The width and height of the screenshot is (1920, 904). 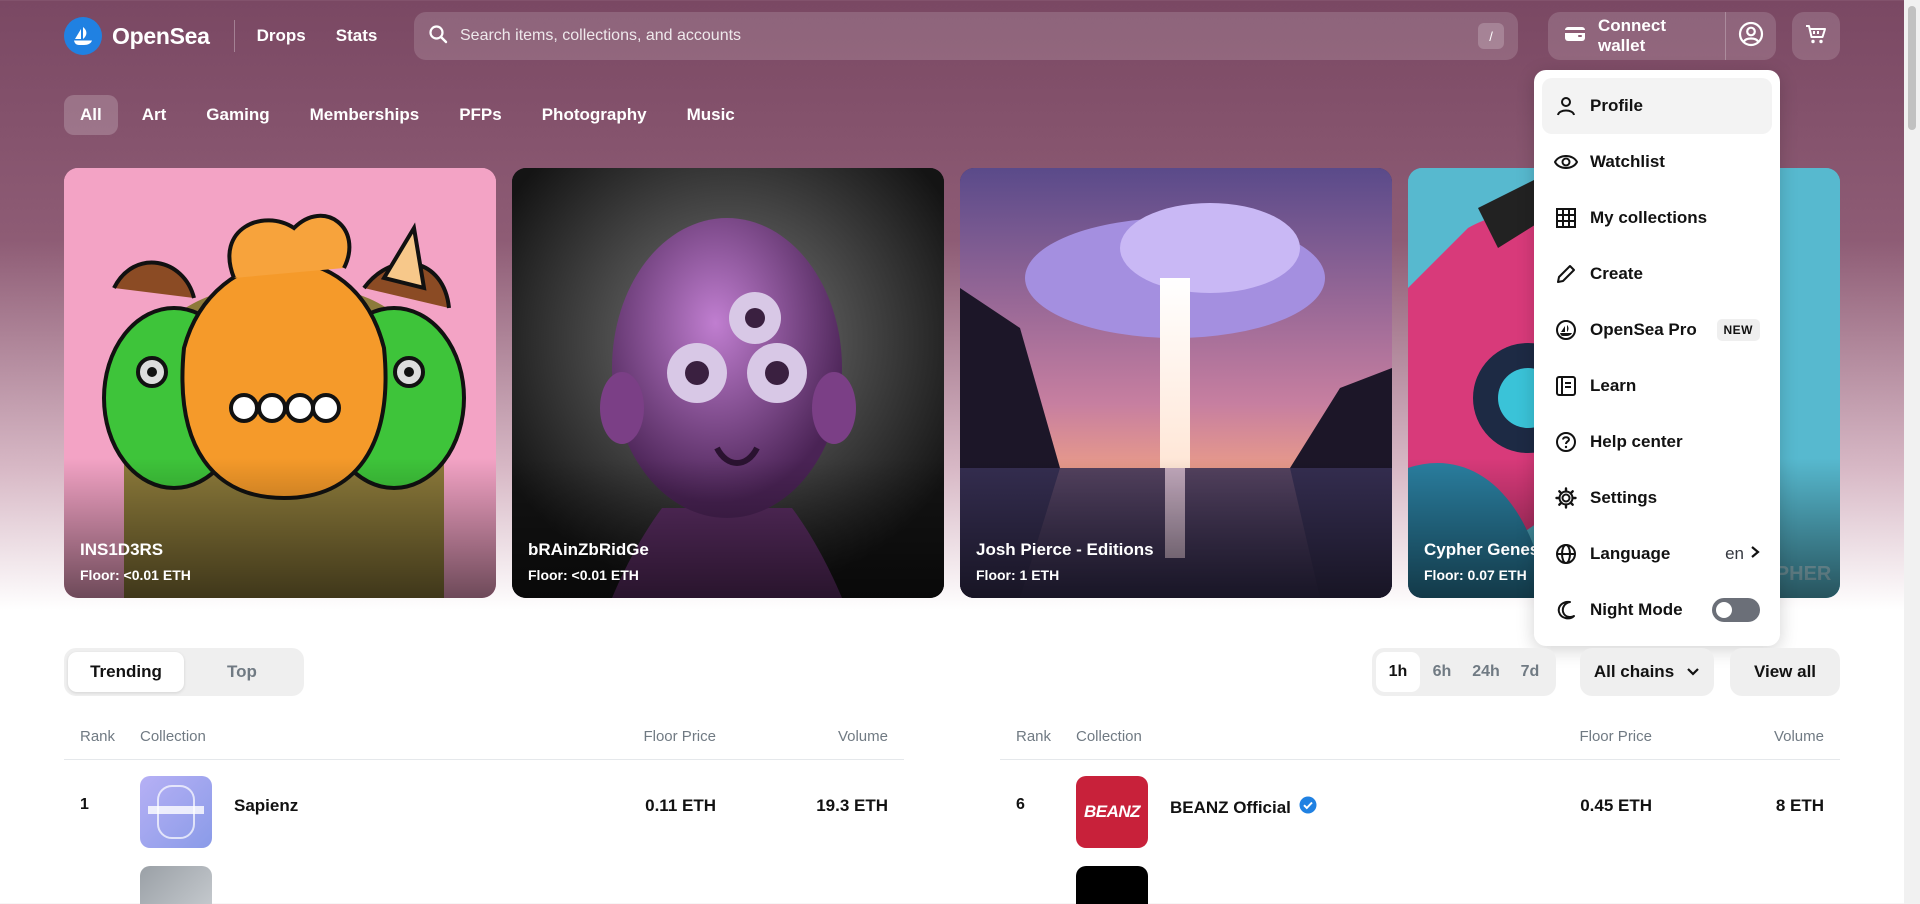 I want to click on menu-item-create: Create, so click(x=1657, y=274).